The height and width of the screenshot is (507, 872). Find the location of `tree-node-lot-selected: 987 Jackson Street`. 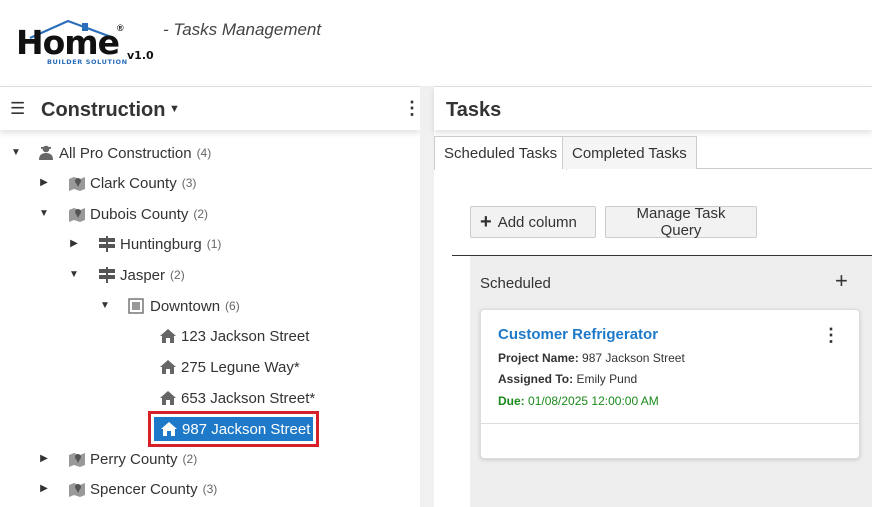

tree-node-lot-selected: 987 Jackson Street is located at coordinates (233, 429).